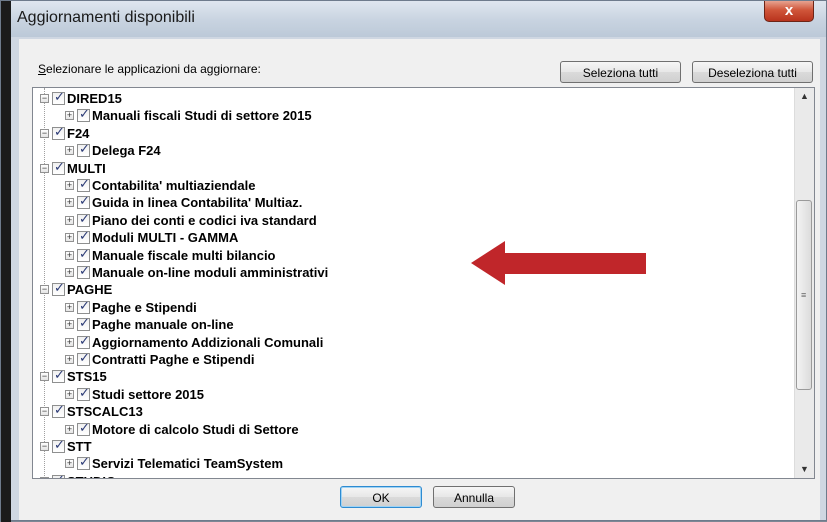  What do you see at coordinates (204, 220) in the screenshot?
I see `tree-item-label: Piano dei conti e codici iva standard` at bounding box center [204, 220].